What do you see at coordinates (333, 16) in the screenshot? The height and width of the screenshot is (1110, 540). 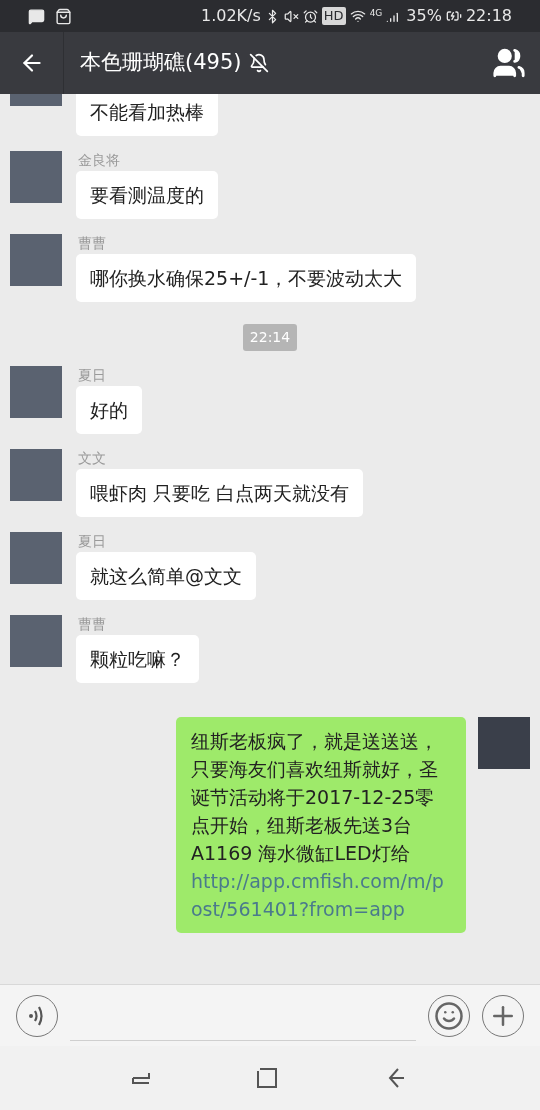 I see `hd-badge: HD` at bounding box center [333, 16].